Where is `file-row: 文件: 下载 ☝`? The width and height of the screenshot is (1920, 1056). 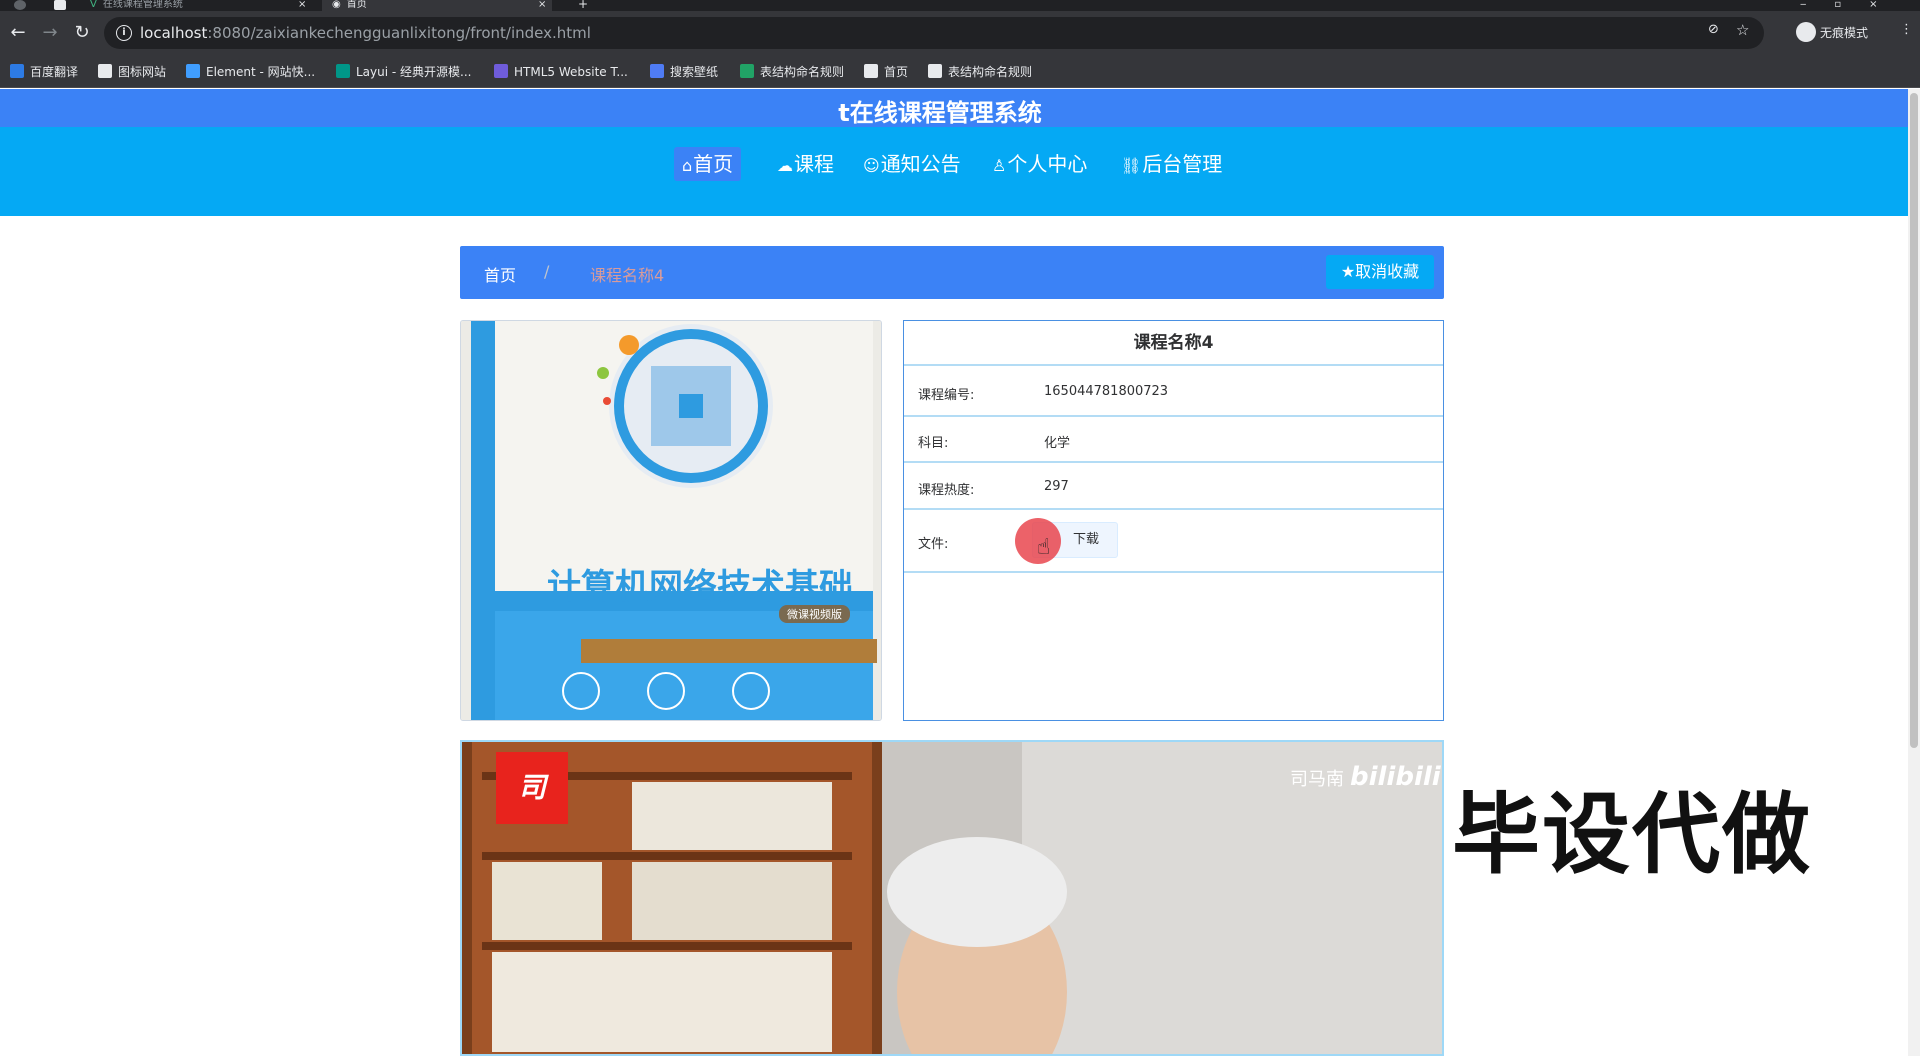
file-row: 文件: 下载 ☝ is located at coordinates (1173, 541).